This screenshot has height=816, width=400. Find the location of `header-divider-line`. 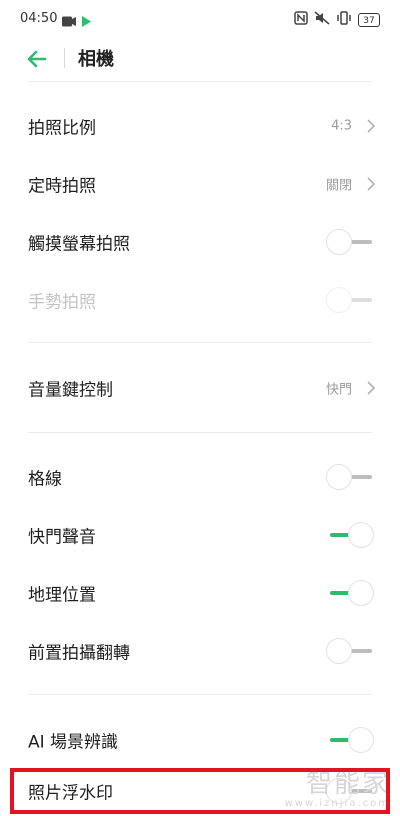

header-divider-line is located at coordinates (200, 81).